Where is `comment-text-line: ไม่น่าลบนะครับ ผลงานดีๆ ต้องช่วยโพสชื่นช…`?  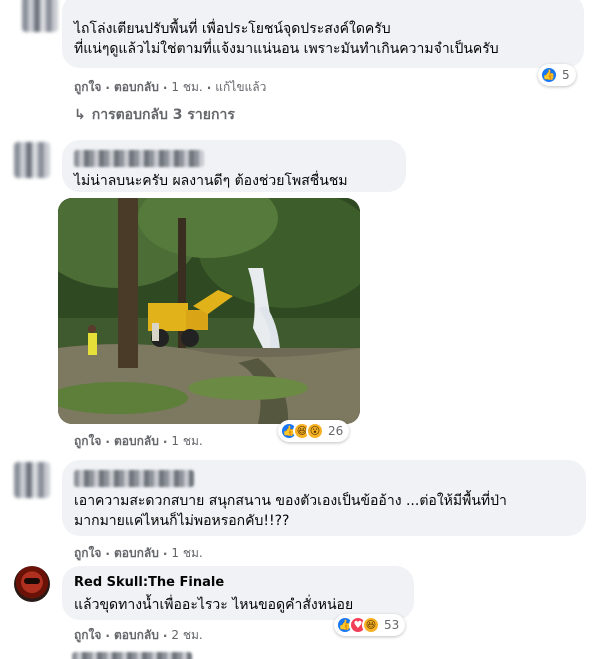 comment-text-line: ไม่น่าลบนะครับ ผลงานดีๆ ต้องช่วยโพสชื่นช… is located at coordinates (211, 181).